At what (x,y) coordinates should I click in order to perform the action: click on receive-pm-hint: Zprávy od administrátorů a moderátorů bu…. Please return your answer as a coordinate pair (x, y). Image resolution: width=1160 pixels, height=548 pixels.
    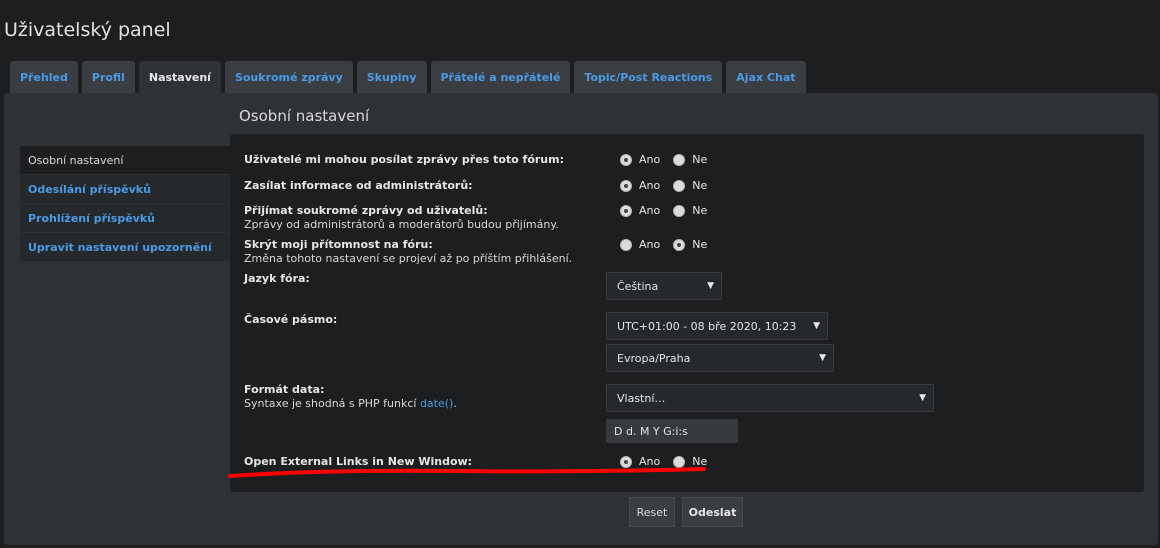
    Looking at the image, I should click on (401, 224).